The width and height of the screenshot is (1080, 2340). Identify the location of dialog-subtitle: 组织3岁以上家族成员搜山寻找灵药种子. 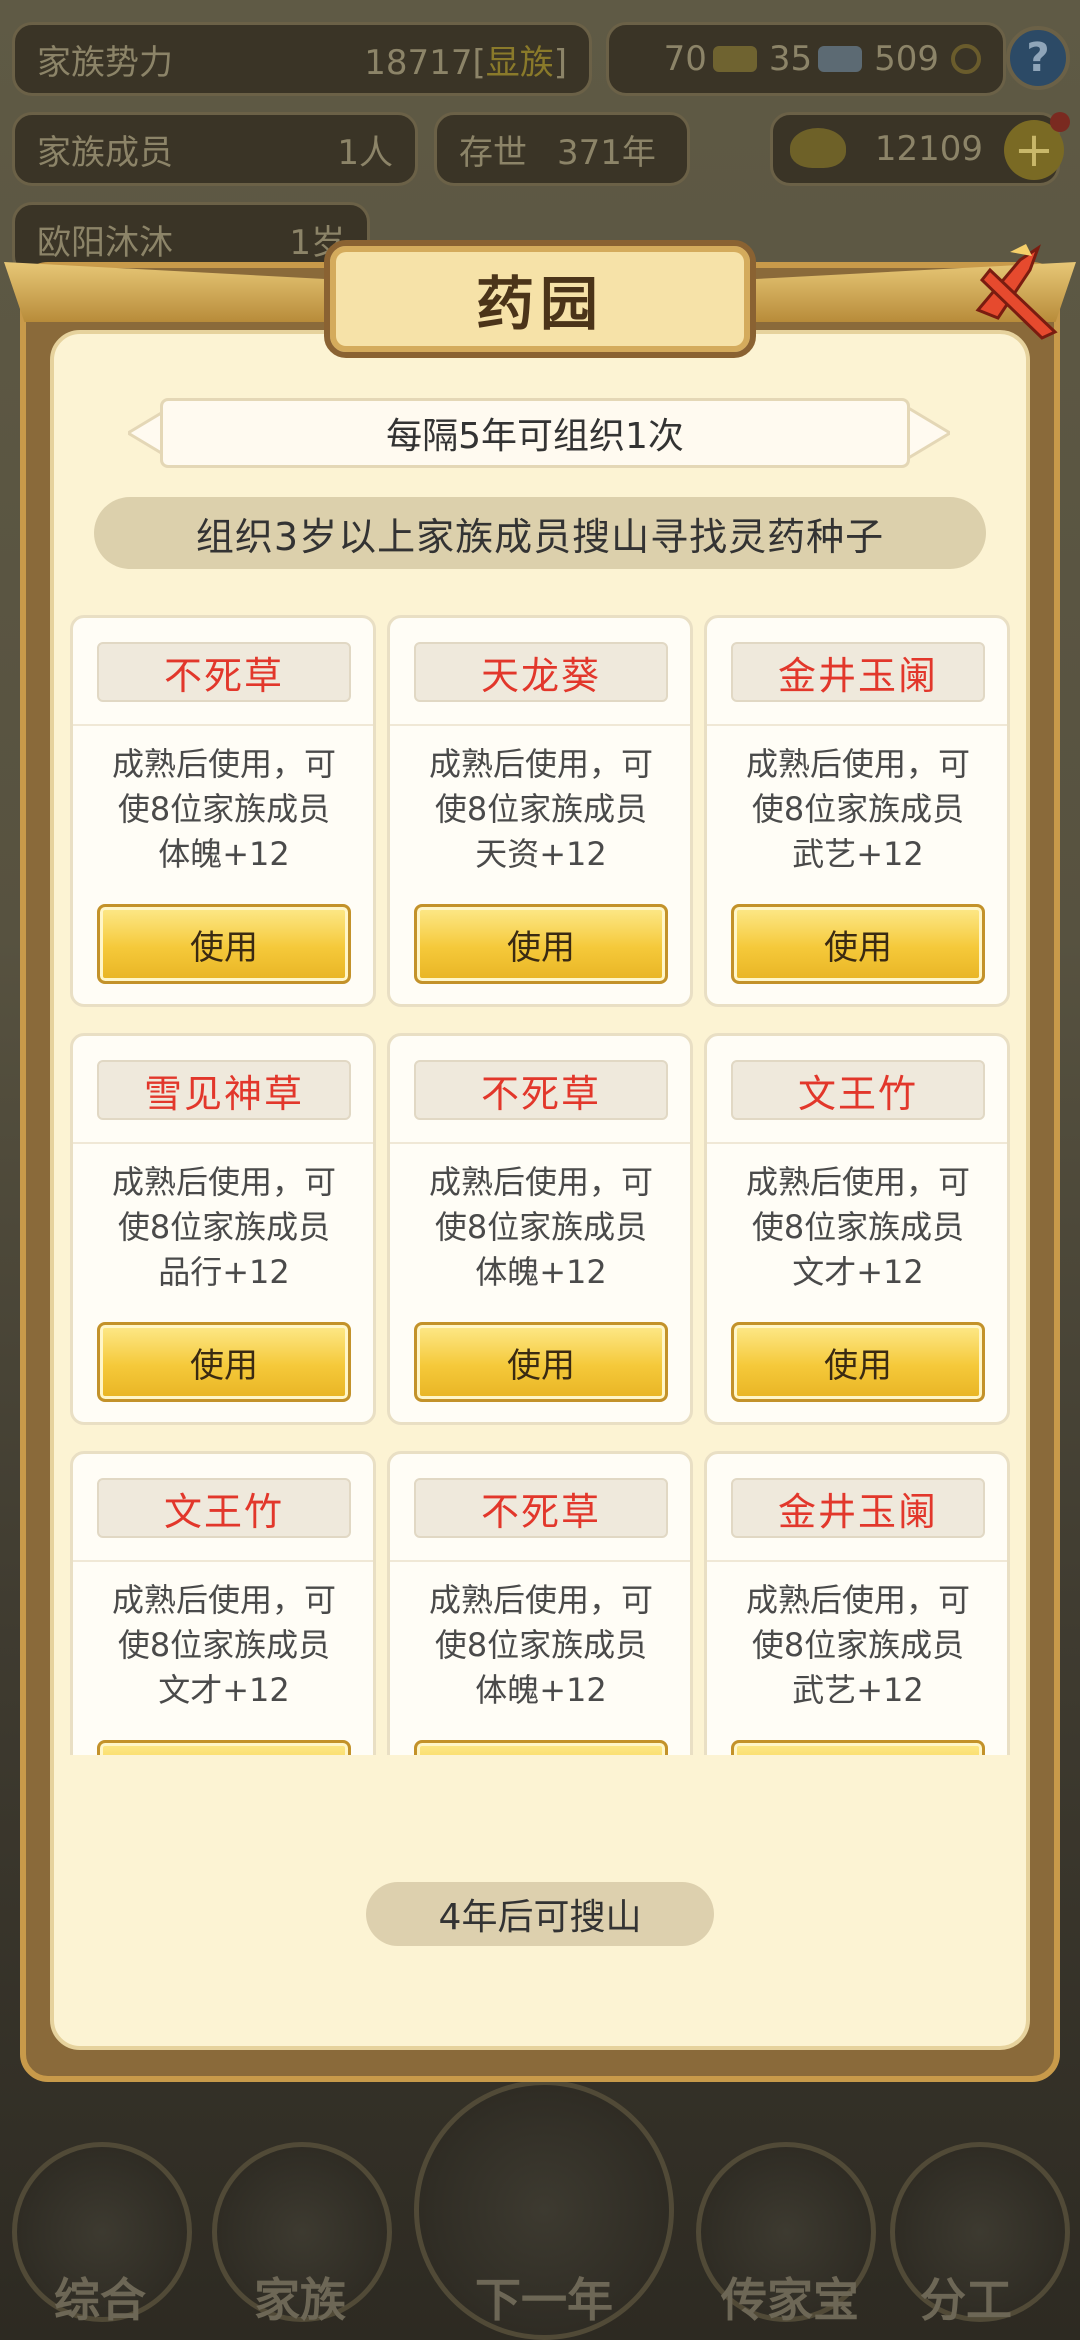
(540, 533).